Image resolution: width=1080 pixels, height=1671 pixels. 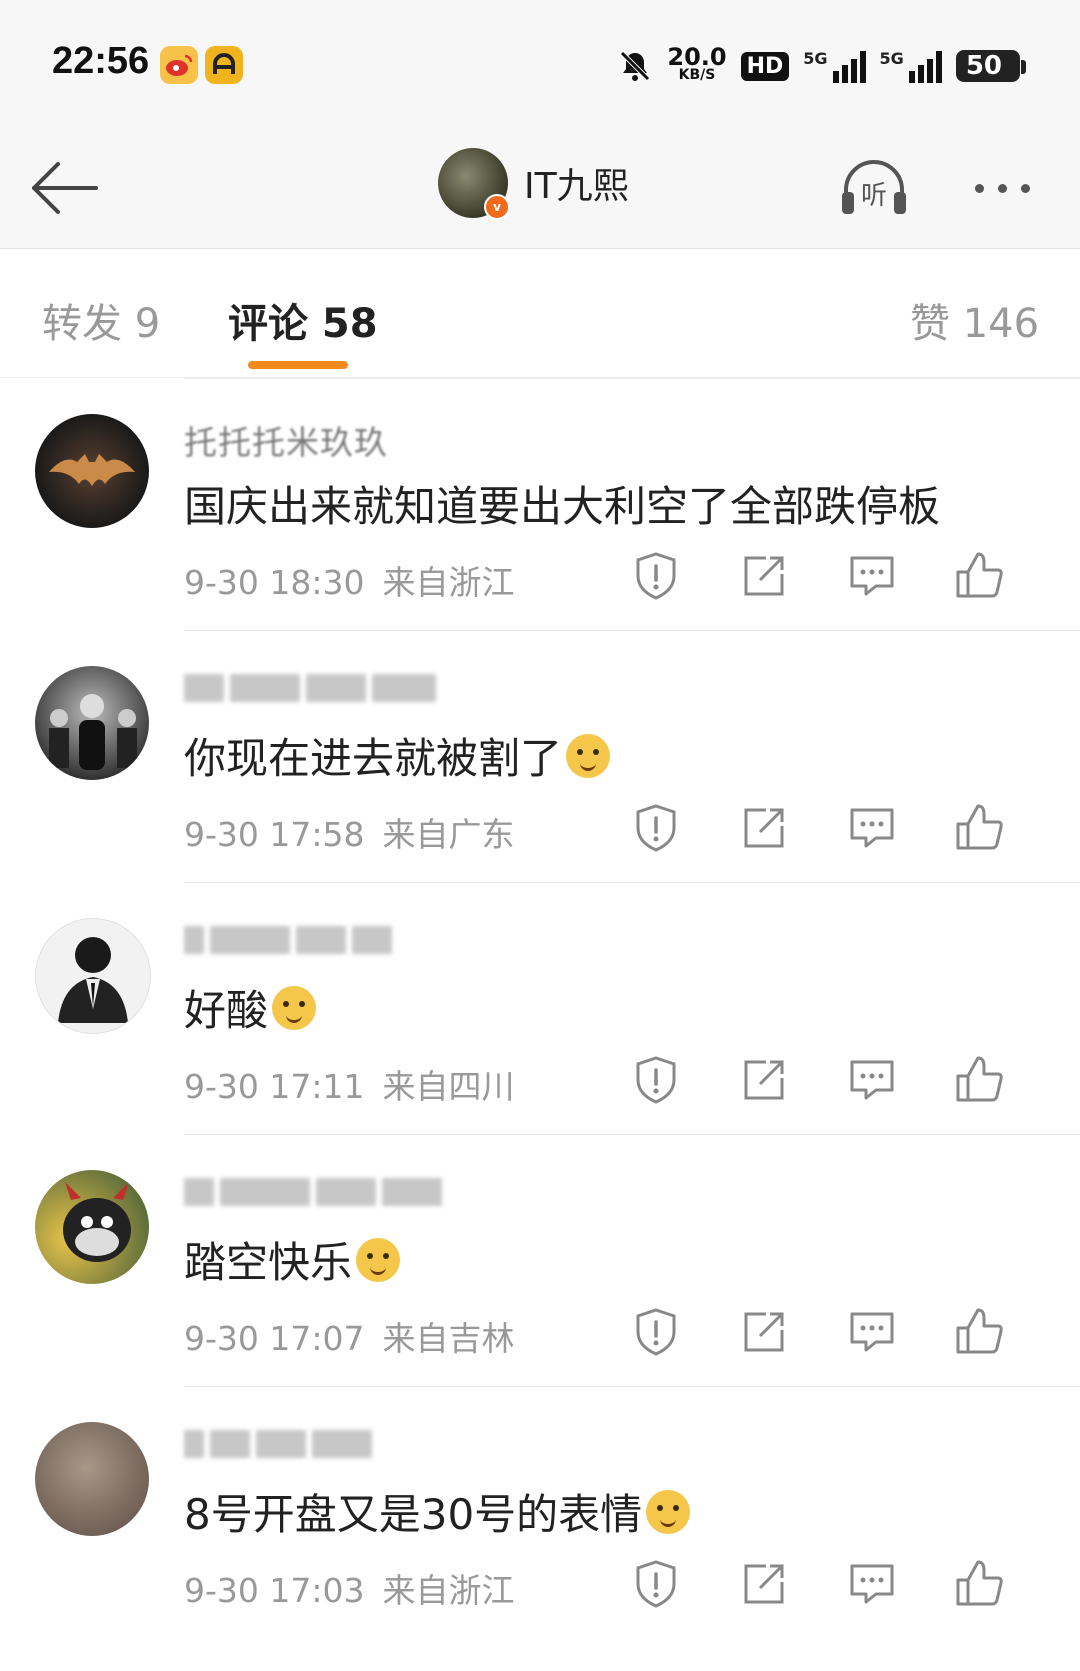 I want to click on listen-button: 听, so click(x=874, y=188).